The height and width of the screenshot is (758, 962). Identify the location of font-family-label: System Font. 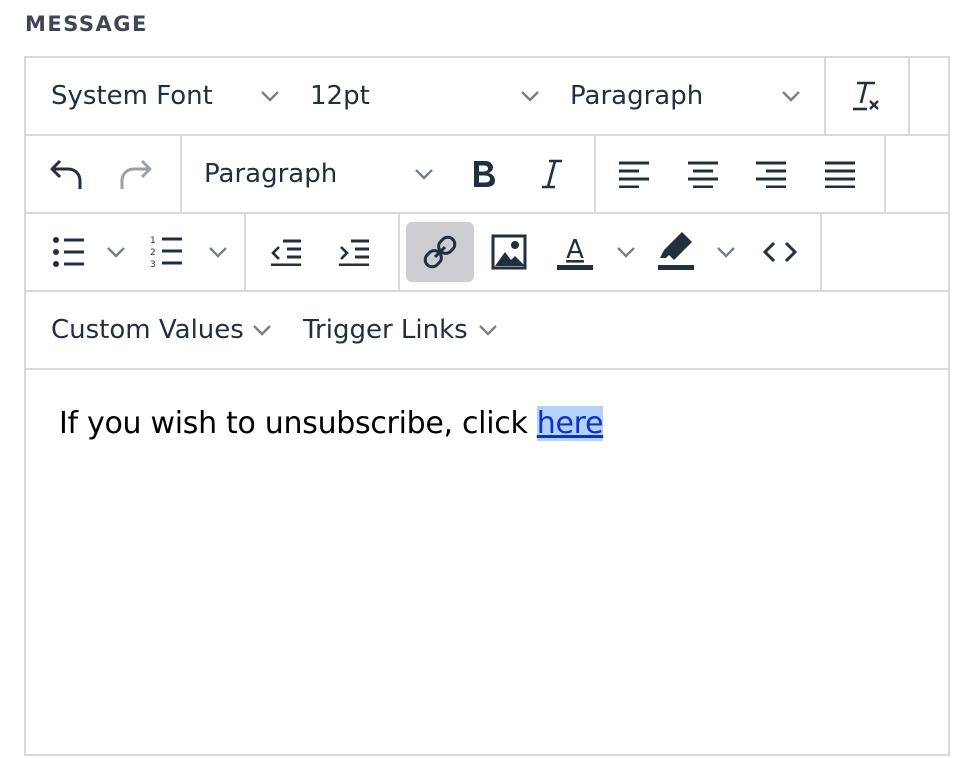
(132, 96).